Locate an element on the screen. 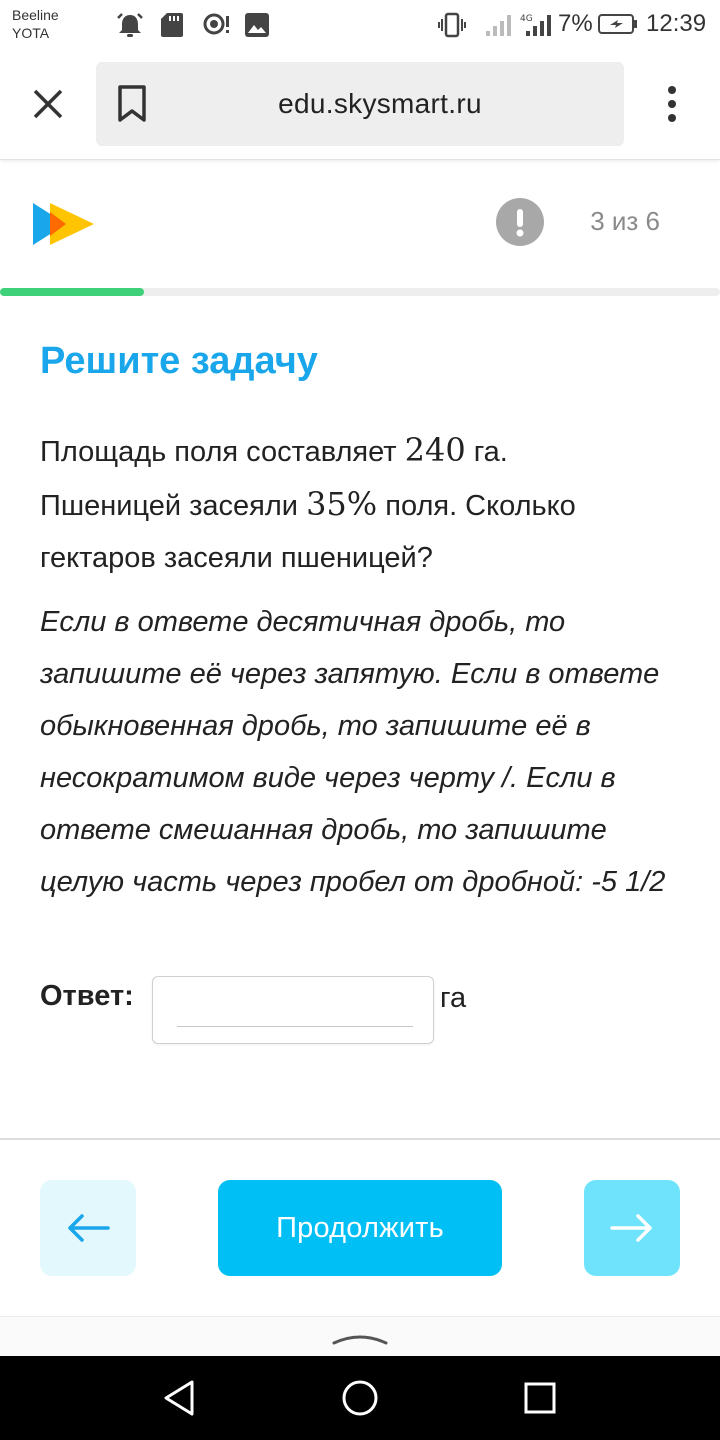  back-triangle-icon is located at coordinates (179, 1398).